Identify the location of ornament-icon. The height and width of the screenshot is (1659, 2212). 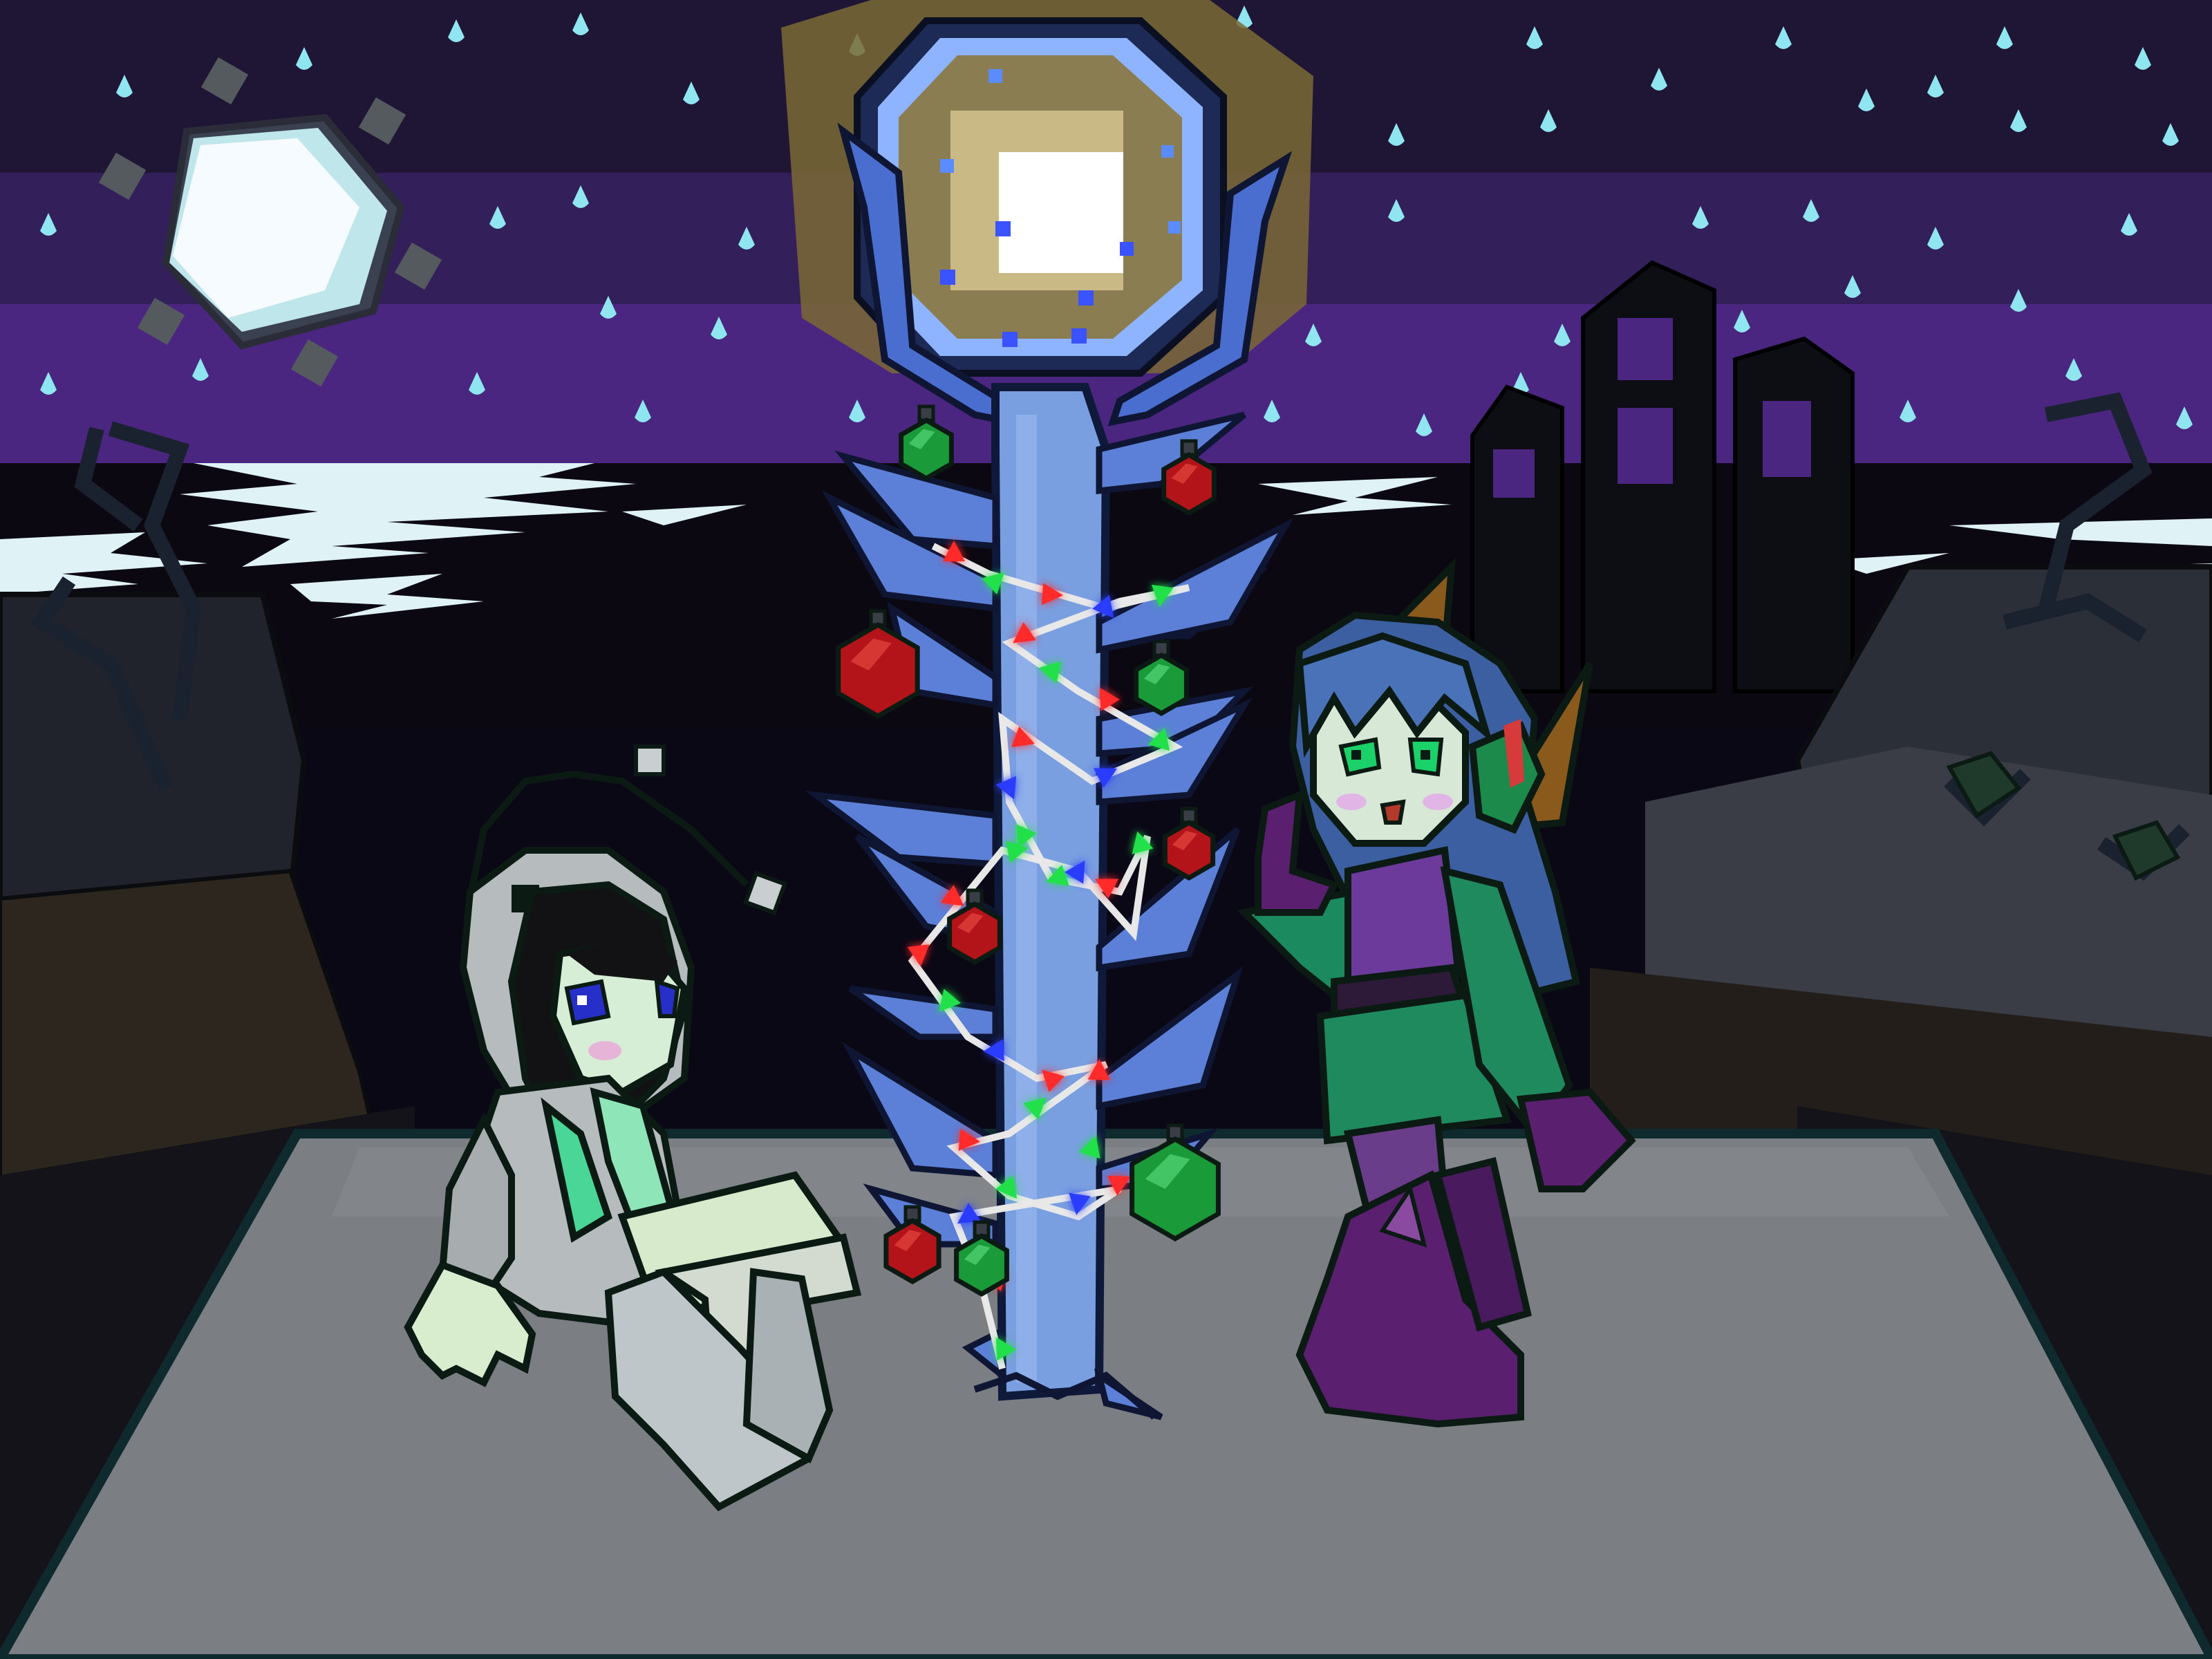
(1189, 844).